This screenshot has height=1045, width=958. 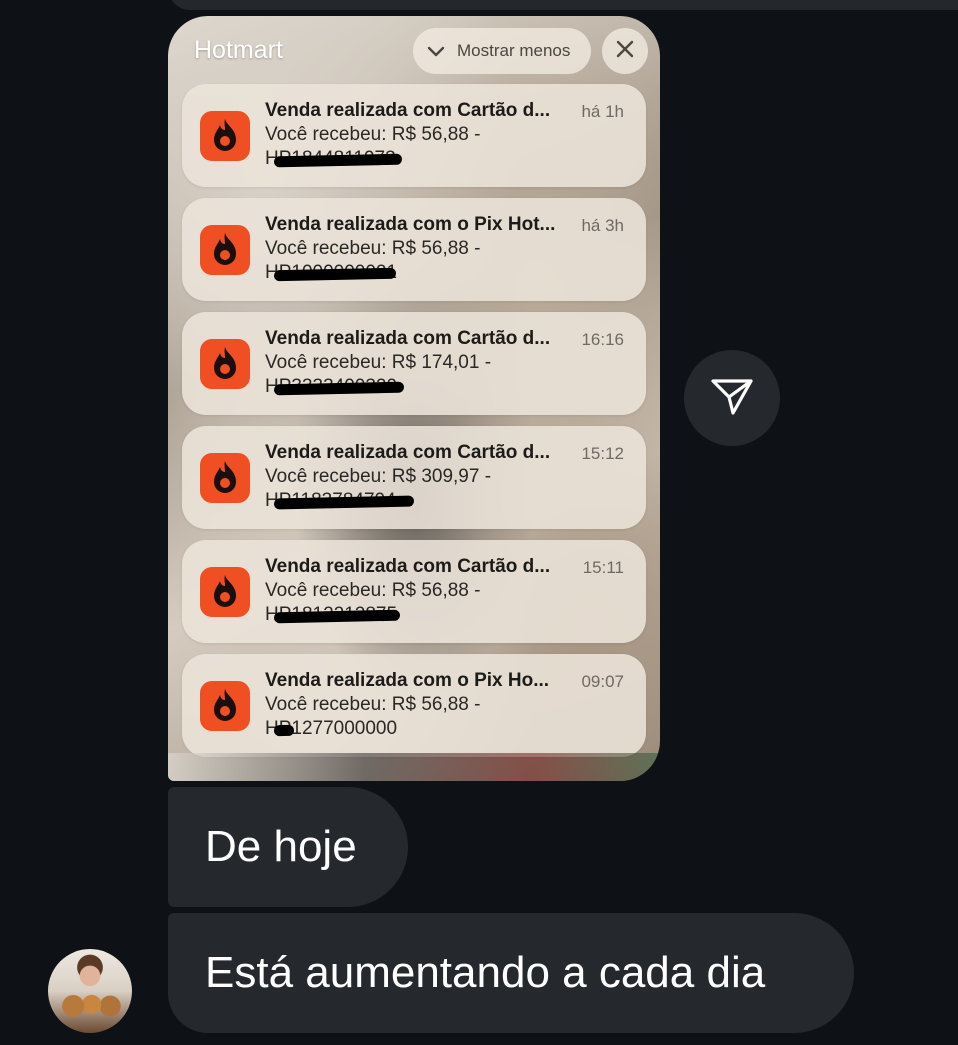 I want to click on close-icon, so click(x=625, y=51).